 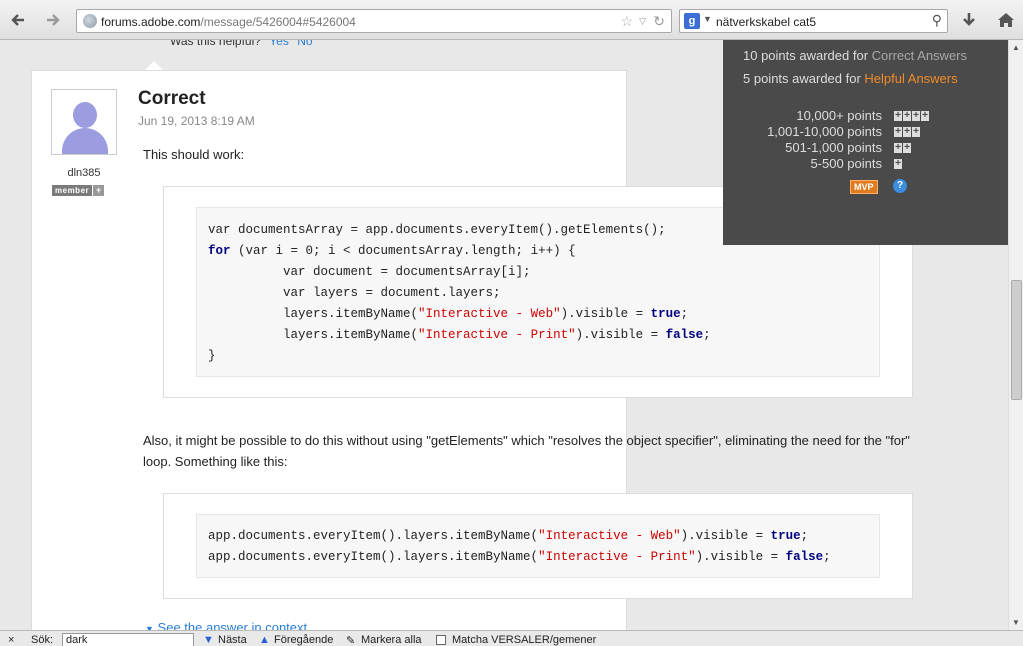 What do you see at coordinates (707, 19) in the screenshot?
I see `engine-dropdown-icon: ▼` at bounding box center [707, 19].